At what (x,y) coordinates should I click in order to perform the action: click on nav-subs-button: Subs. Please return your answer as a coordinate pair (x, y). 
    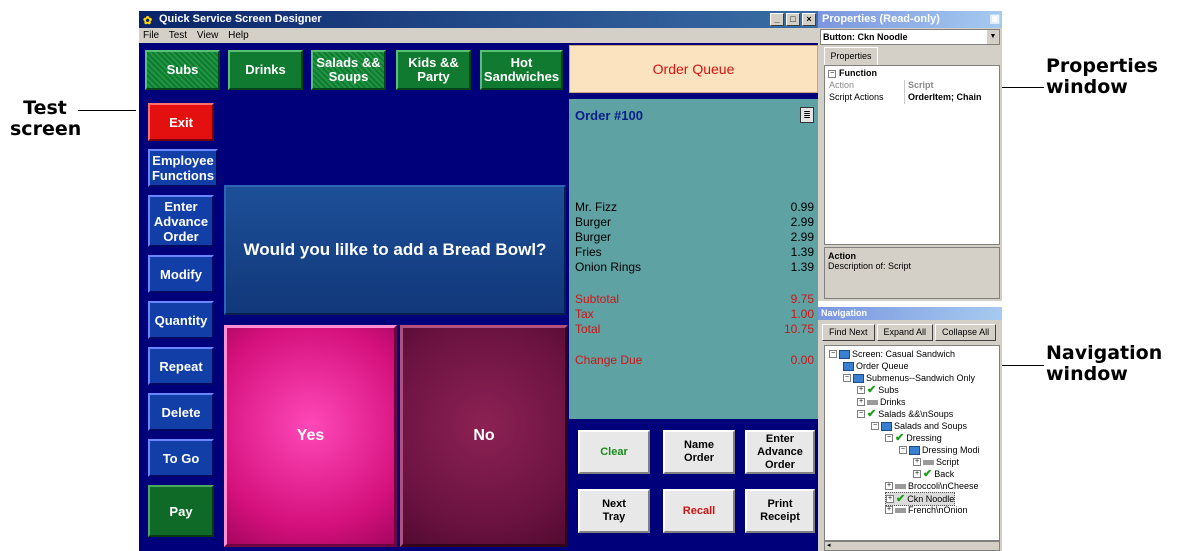
    Looking at the image, I should click on (182, 70).